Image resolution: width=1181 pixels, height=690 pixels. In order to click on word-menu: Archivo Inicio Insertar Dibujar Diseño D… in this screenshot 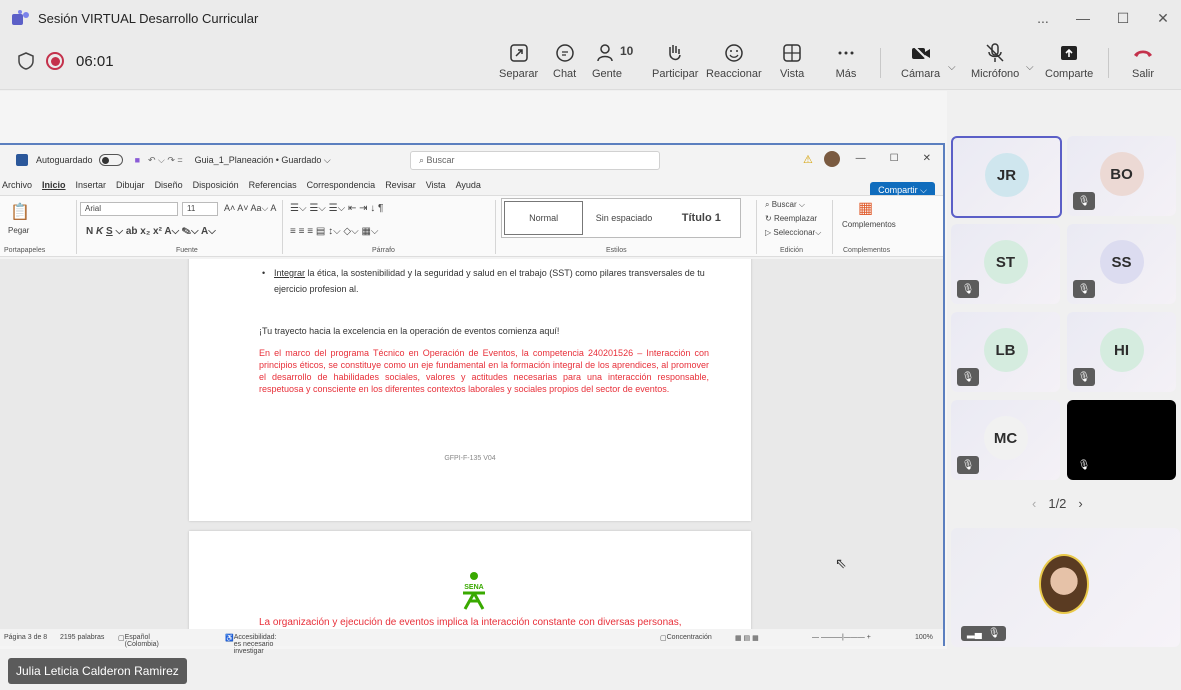, I will do `click(471, 185)`.